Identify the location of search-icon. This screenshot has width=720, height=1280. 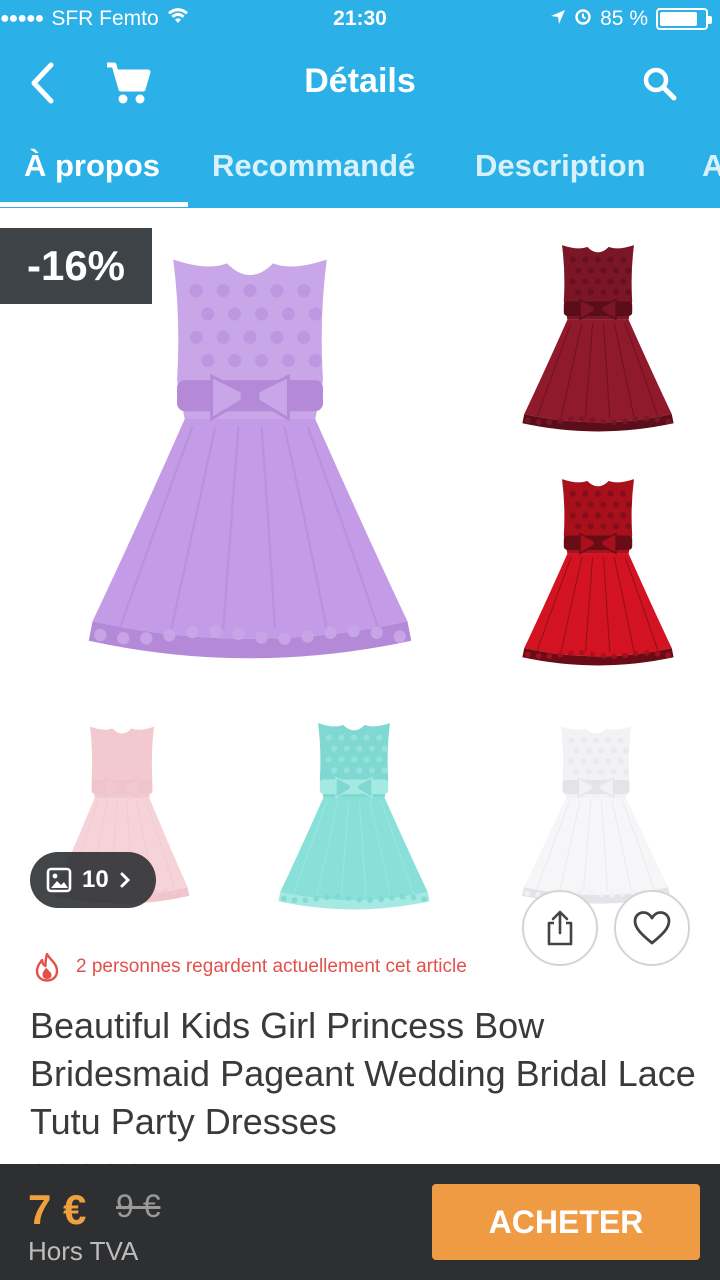
(660, 84).